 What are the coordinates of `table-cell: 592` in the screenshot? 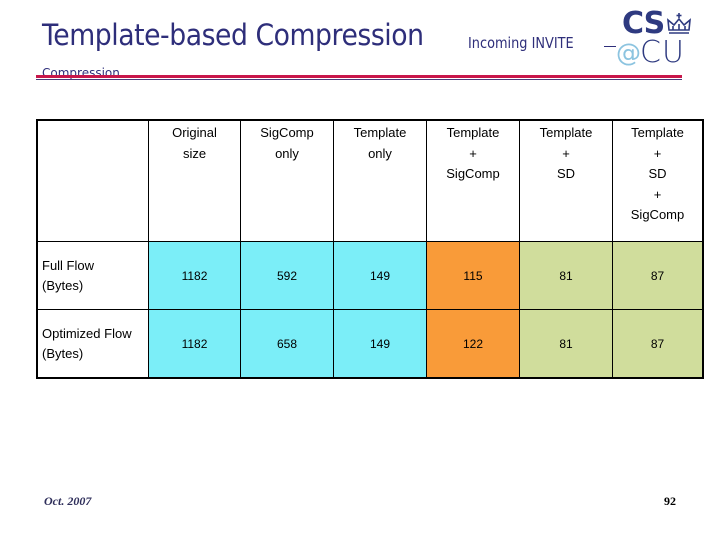 It's located at (287, 275).